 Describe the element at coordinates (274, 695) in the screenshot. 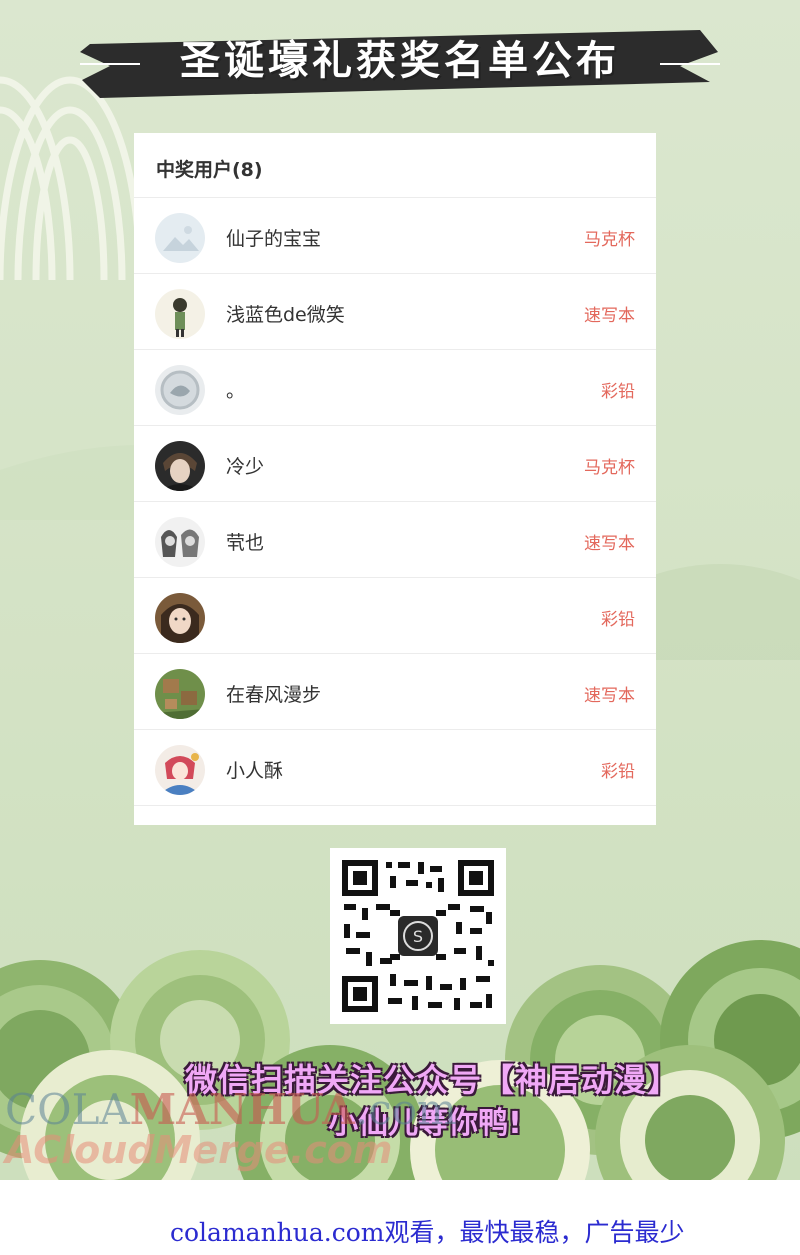

I see `winner-name: 在春风漫步` at that location.